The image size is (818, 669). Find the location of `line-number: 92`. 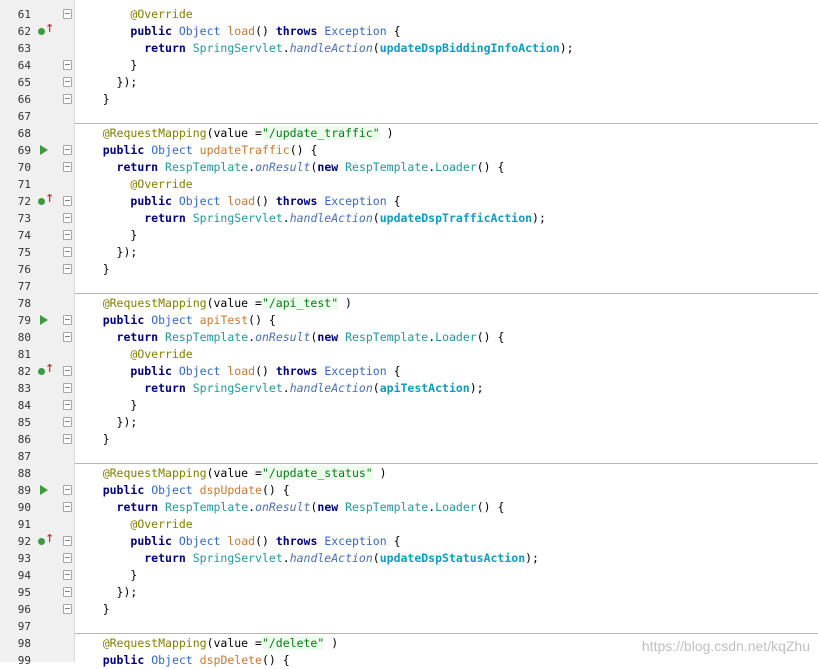

line-number: 92 is located at coordinates (15, 541).